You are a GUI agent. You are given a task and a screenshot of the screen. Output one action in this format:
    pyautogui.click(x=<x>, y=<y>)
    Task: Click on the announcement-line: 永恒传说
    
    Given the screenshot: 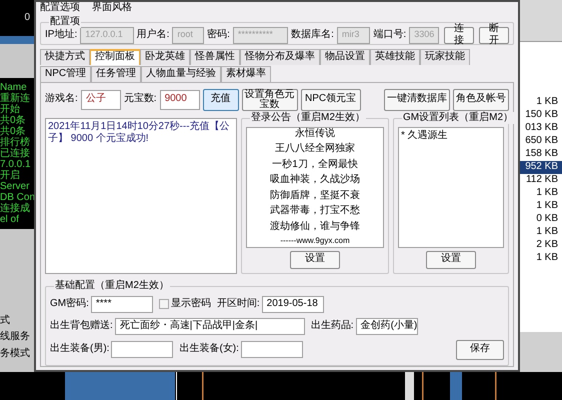 What is the action you would take?
    pyautogui.click(x=315, y=134)
    